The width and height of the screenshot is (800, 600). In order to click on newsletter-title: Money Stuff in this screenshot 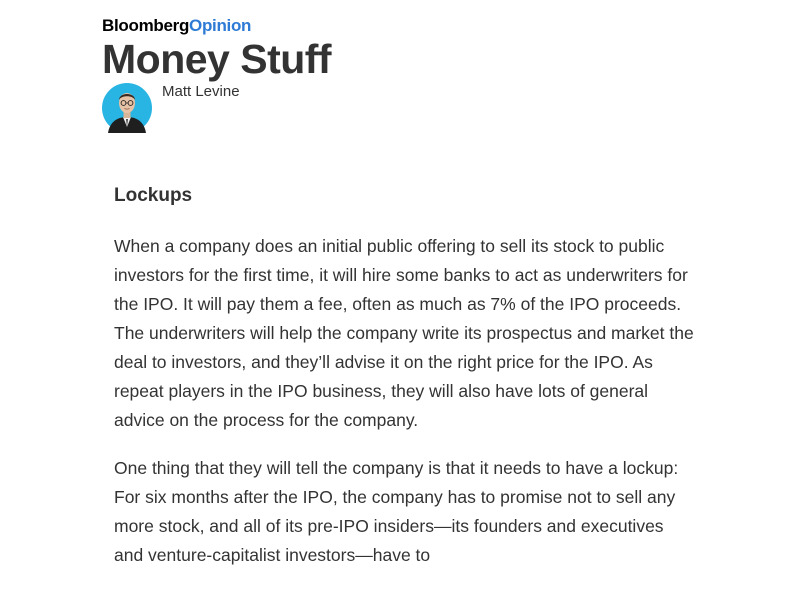, I will do `click(217, 59)`.